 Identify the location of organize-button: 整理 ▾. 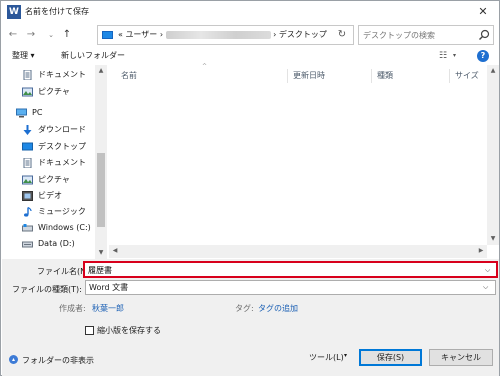
(23, 56).